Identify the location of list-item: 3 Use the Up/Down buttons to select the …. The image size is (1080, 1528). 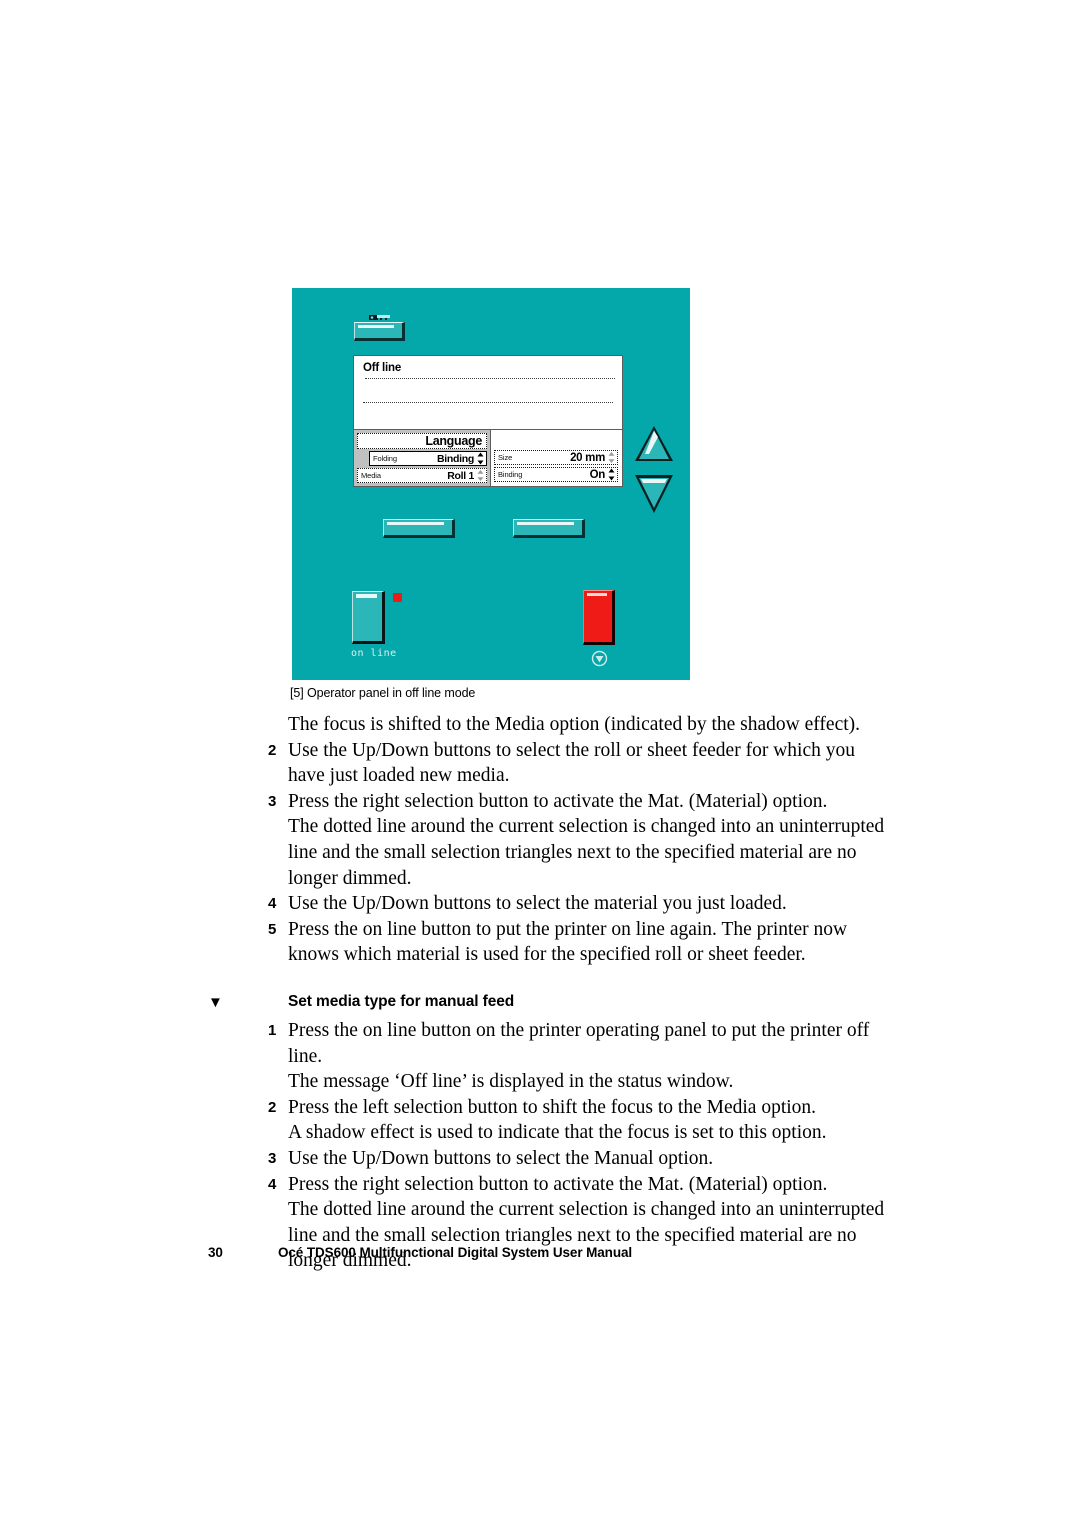
(540, 1159).